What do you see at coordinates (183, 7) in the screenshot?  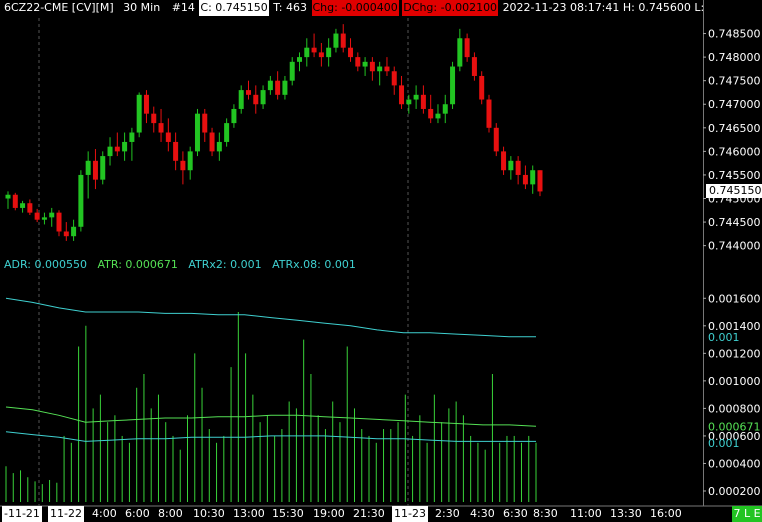 I see `bar-number: #14` at bounding box center [183, 7].